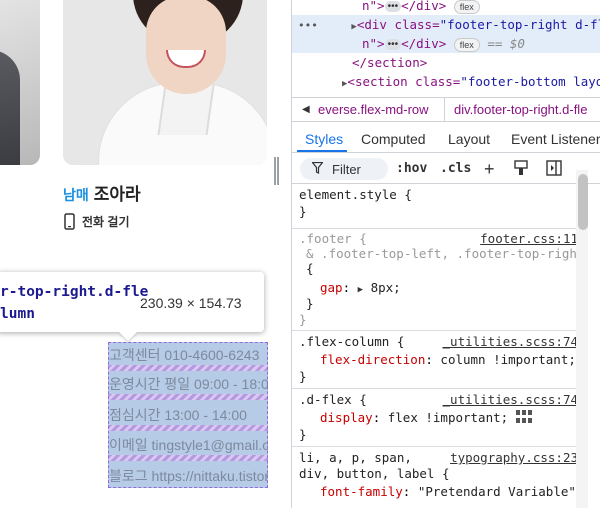 The height and width of the screenshot is (508, 600). What do you see at coordinates (69, 221) in the screenshot?
I see `phone-icon` at bounding box center [69, 221].